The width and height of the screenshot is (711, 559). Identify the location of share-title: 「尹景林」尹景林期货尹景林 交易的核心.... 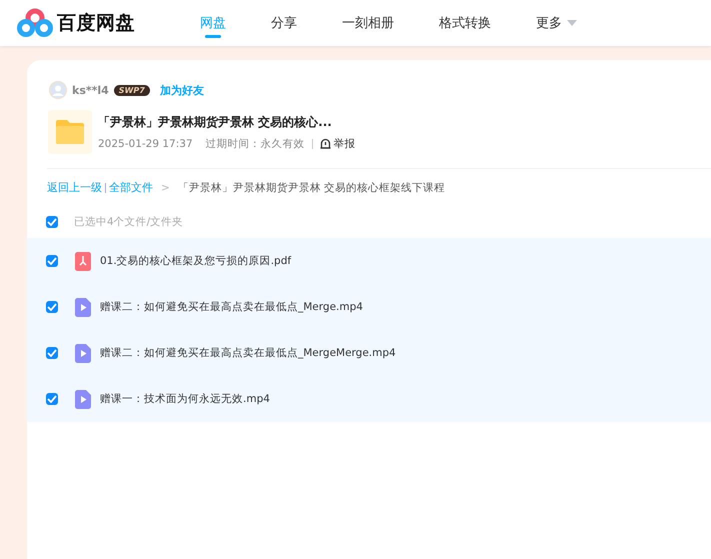
(215, 122).